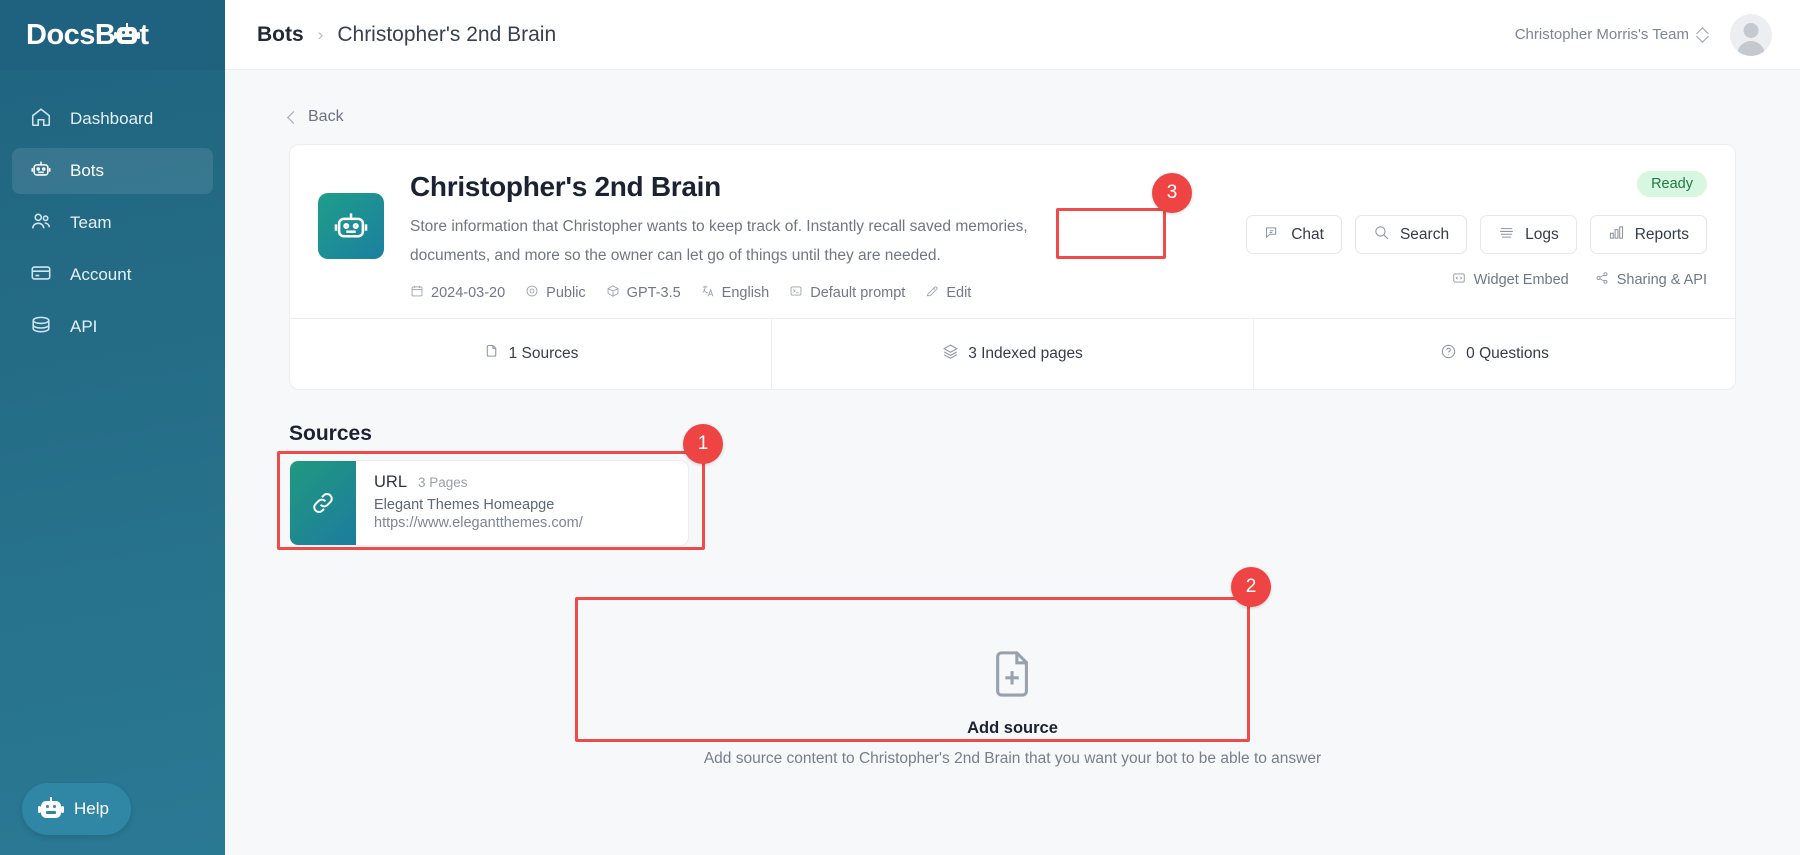 The height and width of the screenshot is (855, 1800). I want to click on breadcrumb-current: Christopher's 2nd Brain, so click(447, 34).